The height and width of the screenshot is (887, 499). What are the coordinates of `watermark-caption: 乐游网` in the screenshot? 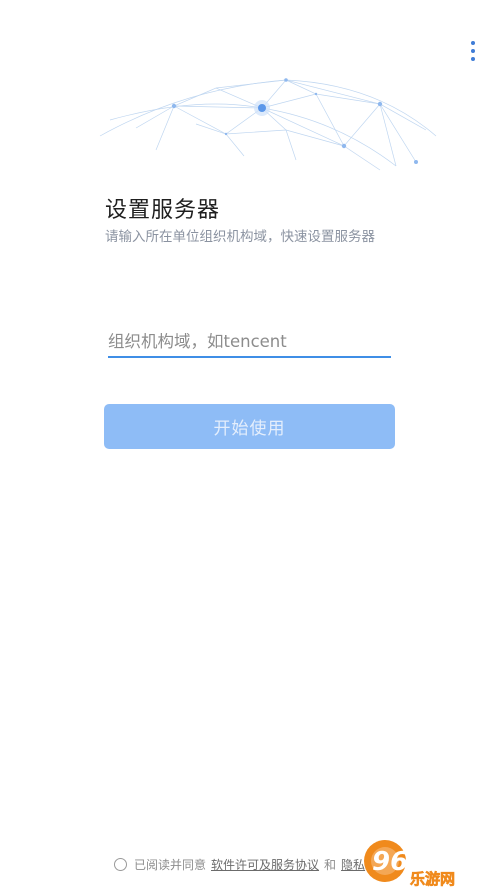 It's located at (432, 878).